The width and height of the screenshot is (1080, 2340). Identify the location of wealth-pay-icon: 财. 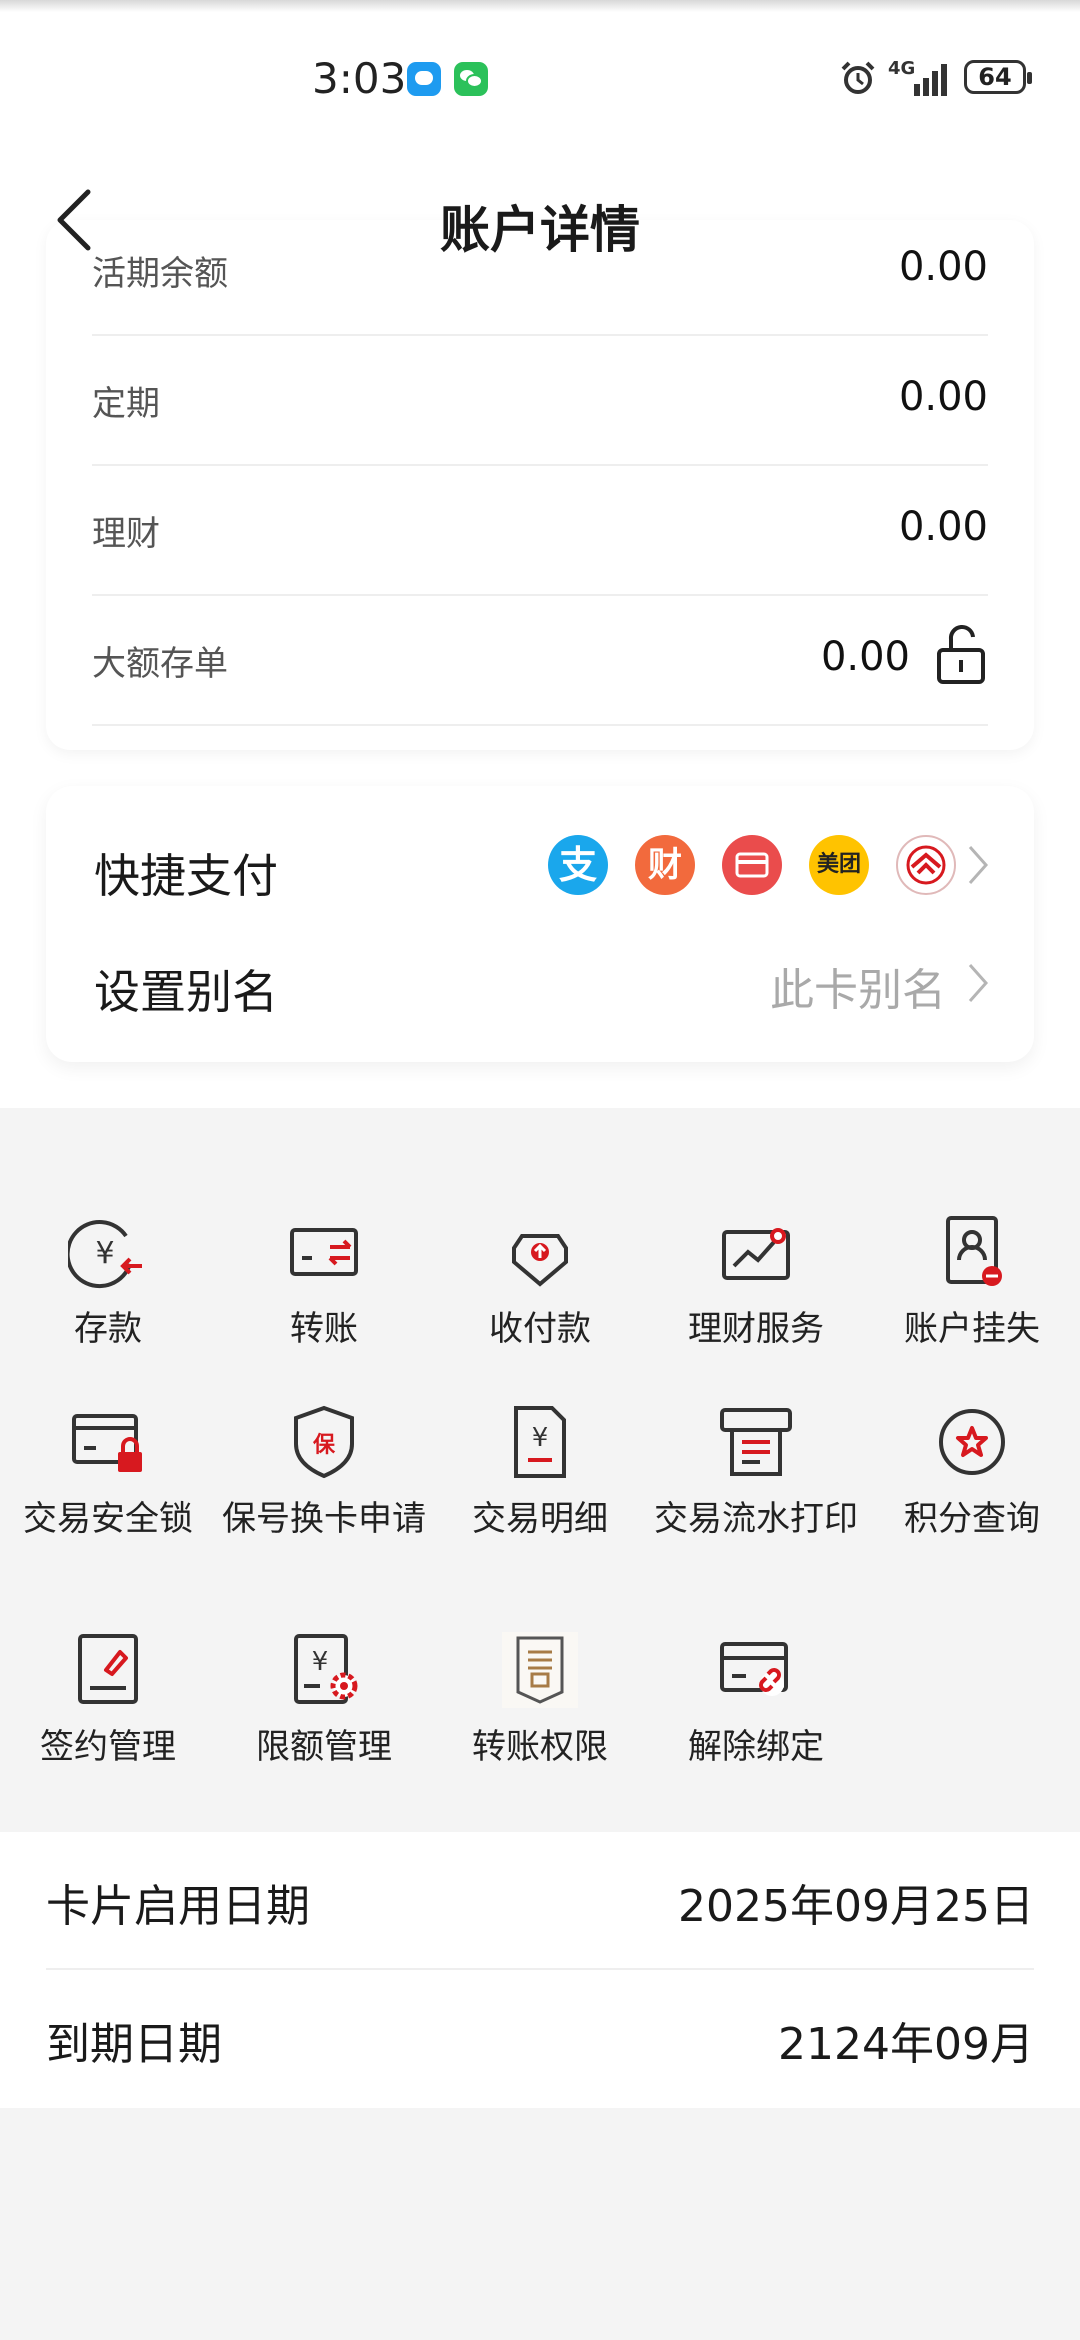
(665, 865).